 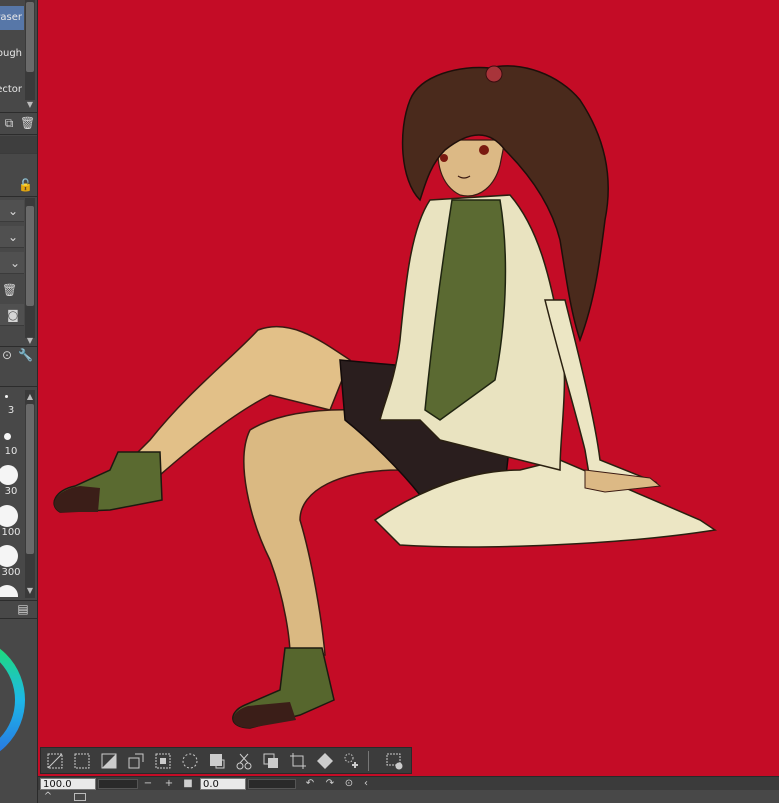 I want to click on scroll-up-icon: ▲, so click(x=30, y=397).